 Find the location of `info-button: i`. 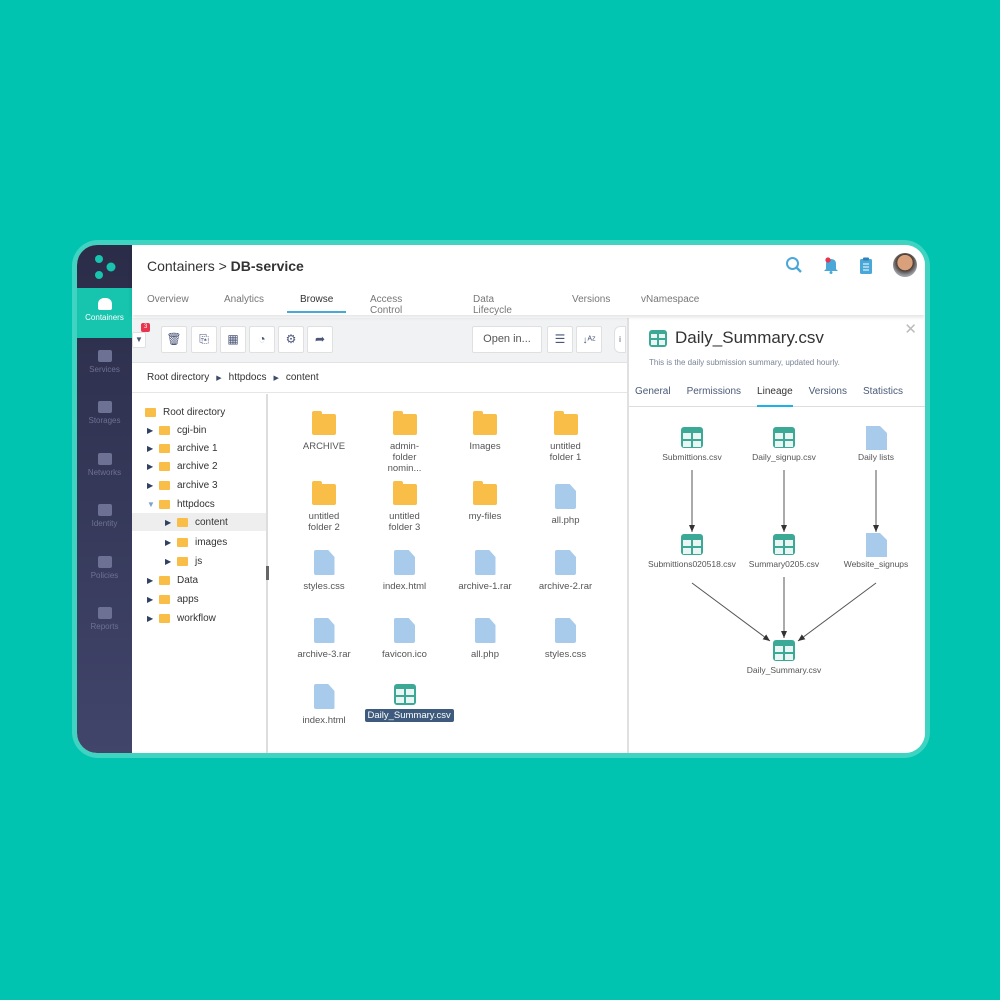

info-button: i is located at coordinates (620, 339).